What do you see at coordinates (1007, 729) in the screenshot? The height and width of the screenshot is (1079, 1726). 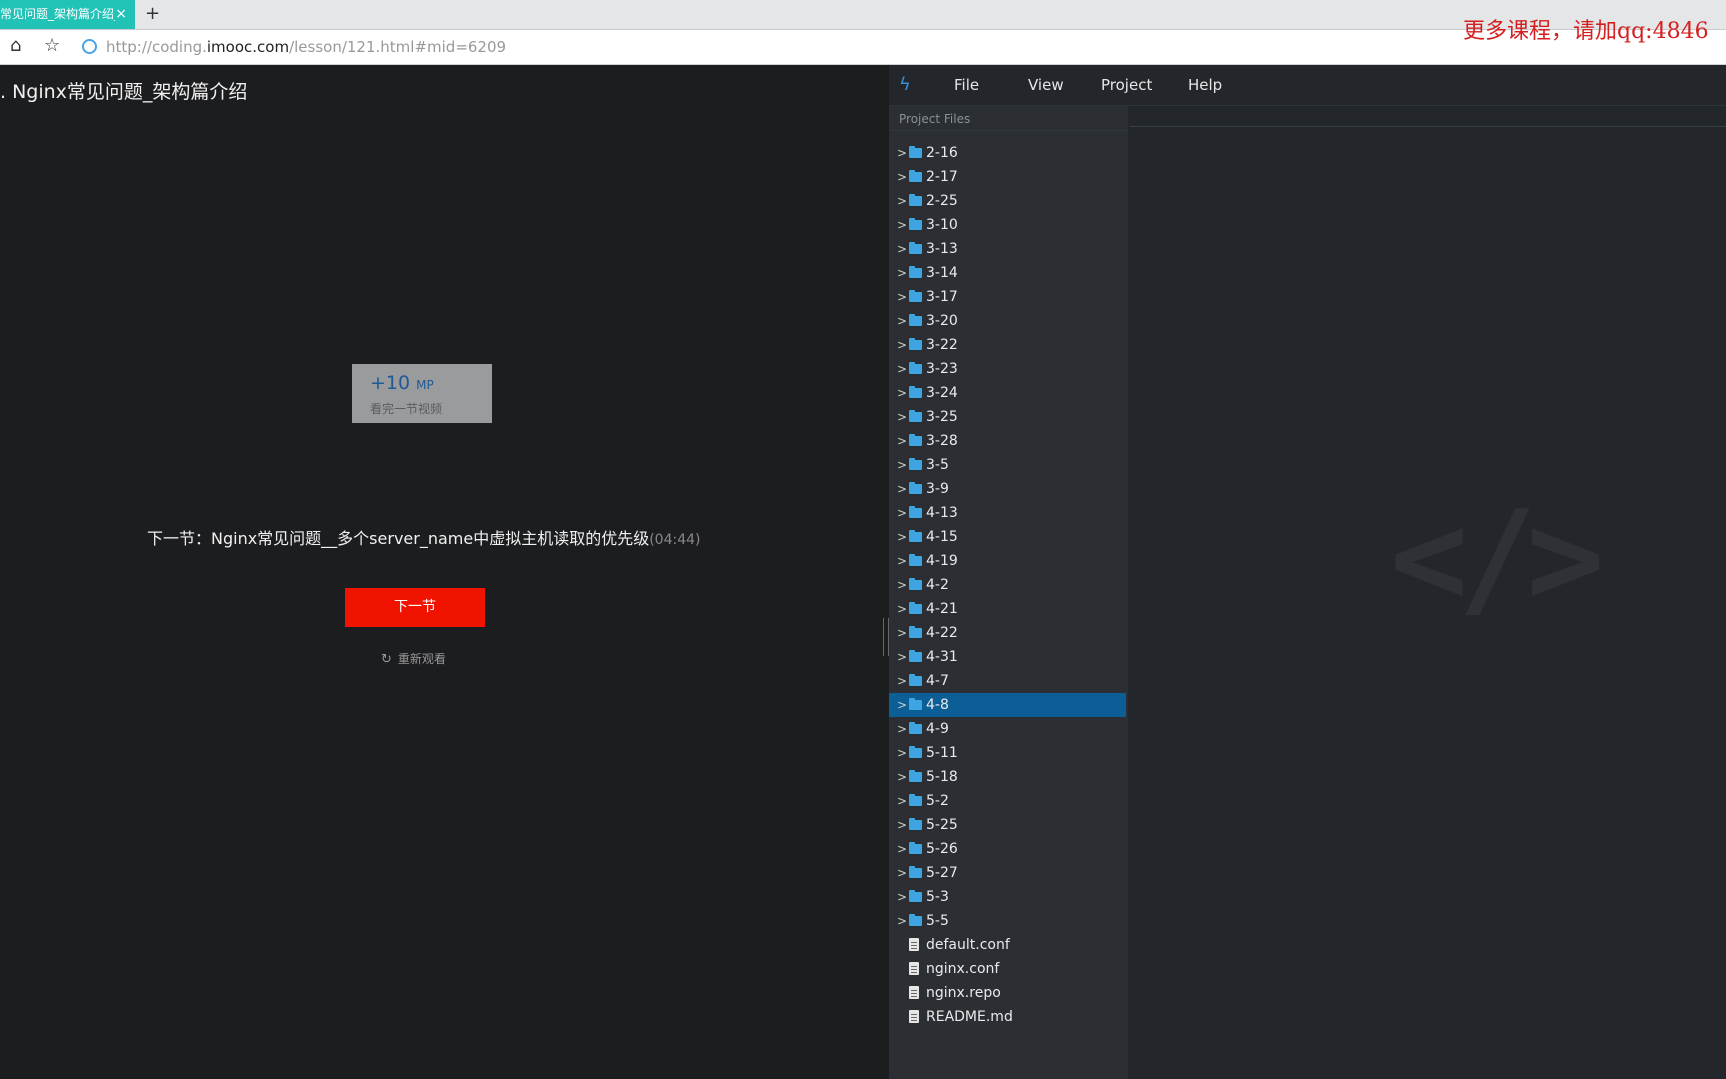 I see `tree-folder-item: >4-9` at bounding box center [1007, 729].